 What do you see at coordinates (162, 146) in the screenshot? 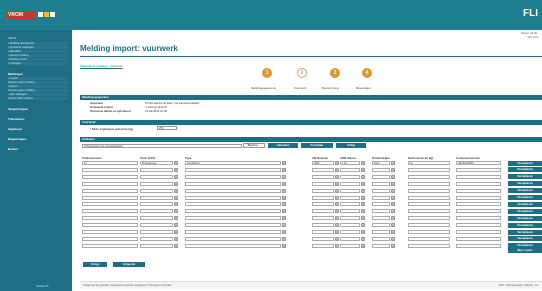
I see `csv-file-input: CSV-bestand met vuurwerkregels` at bounding box center [162, 146].